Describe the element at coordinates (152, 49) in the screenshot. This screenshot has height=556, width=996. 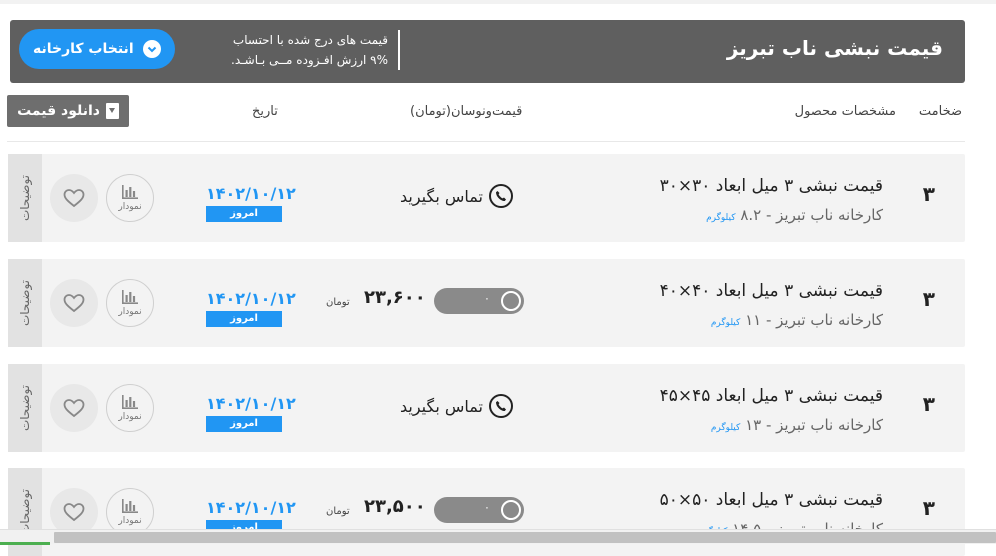
I see `chevron-down-icon` at that location.